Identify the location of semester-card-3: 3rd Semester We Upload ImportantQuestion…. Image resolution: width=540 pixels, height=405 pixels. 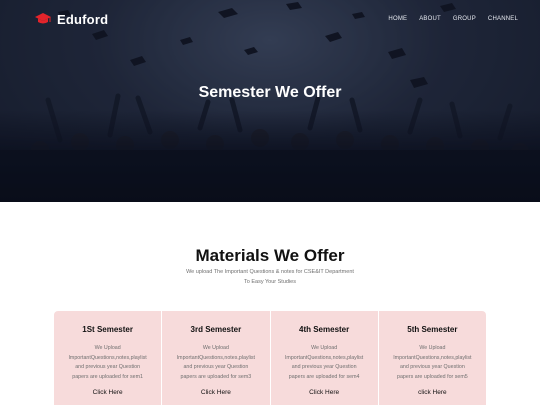
(216, 358).